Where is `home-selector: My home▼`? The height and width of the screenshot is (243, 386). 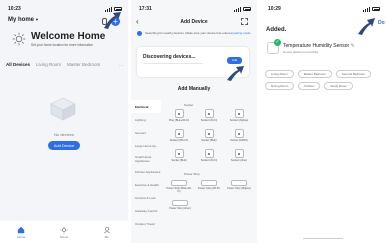
home-selector: My home▼ is located at coordinates (23, 20).